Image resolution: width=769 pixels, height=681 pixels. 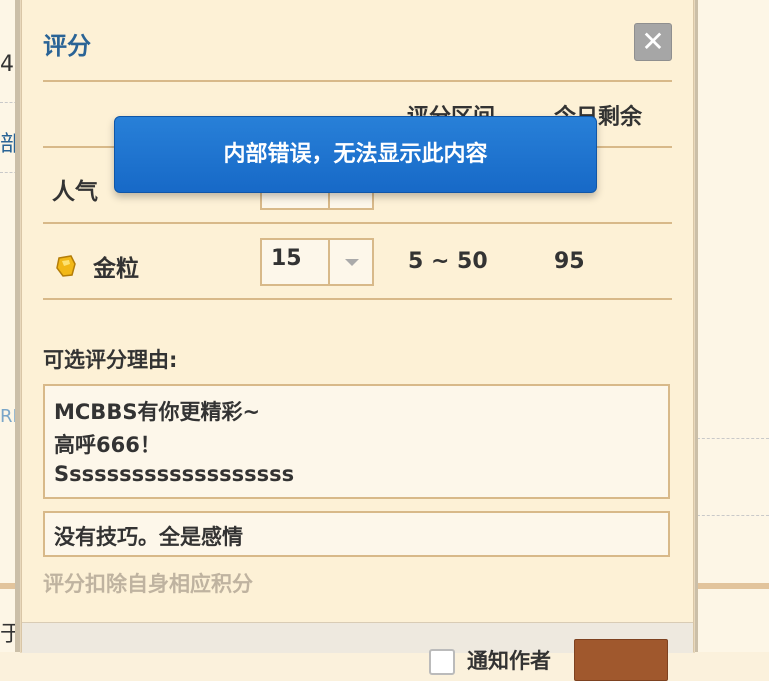 I want to click on reason-option: 高呼666！, so click(x=107, y=444).